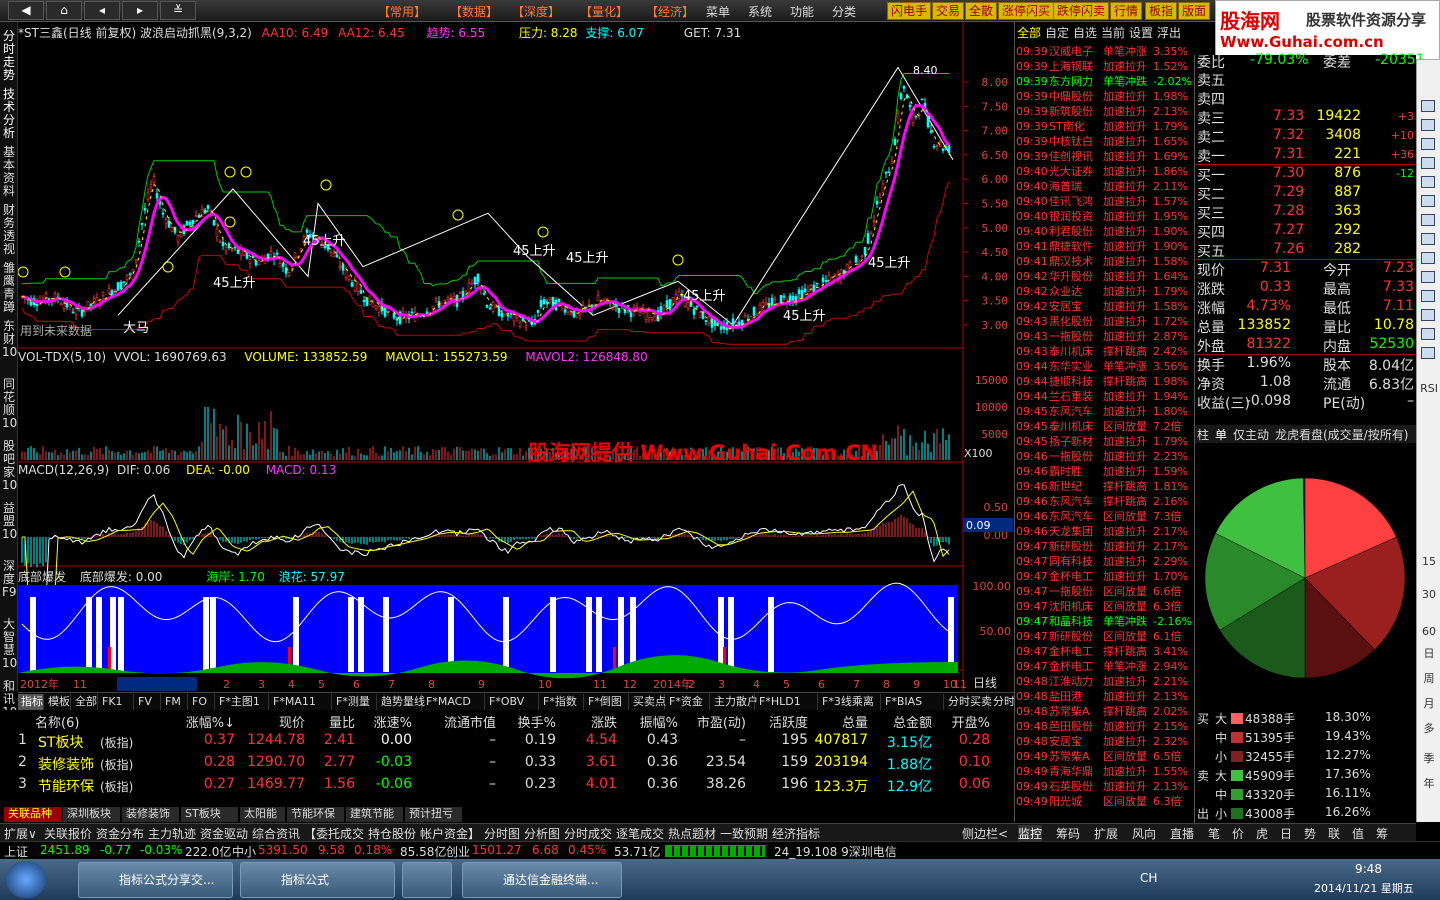 The width and height of the screenshot is (1440, 900). What do you see at coordinates (120, 833) in the screenshot?
I see `func-item-2: 资金分布` at bounding box center [120, 833].